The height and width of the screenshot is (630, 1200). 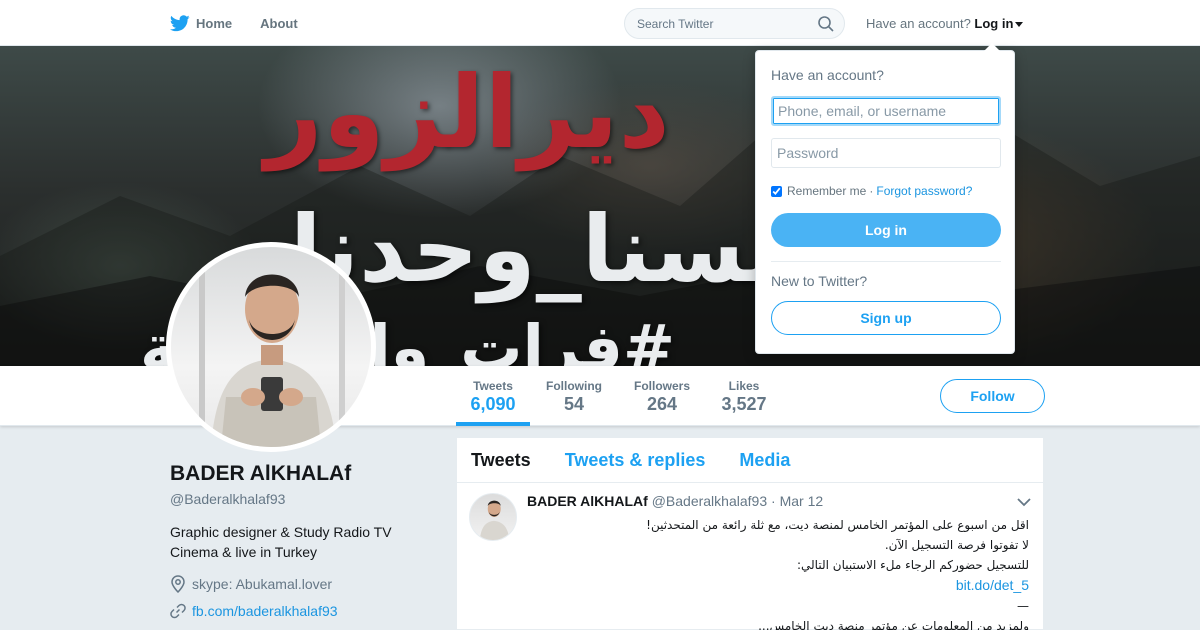 I want to click on tweet-date: Mar 12, so click(x=802, y=501).